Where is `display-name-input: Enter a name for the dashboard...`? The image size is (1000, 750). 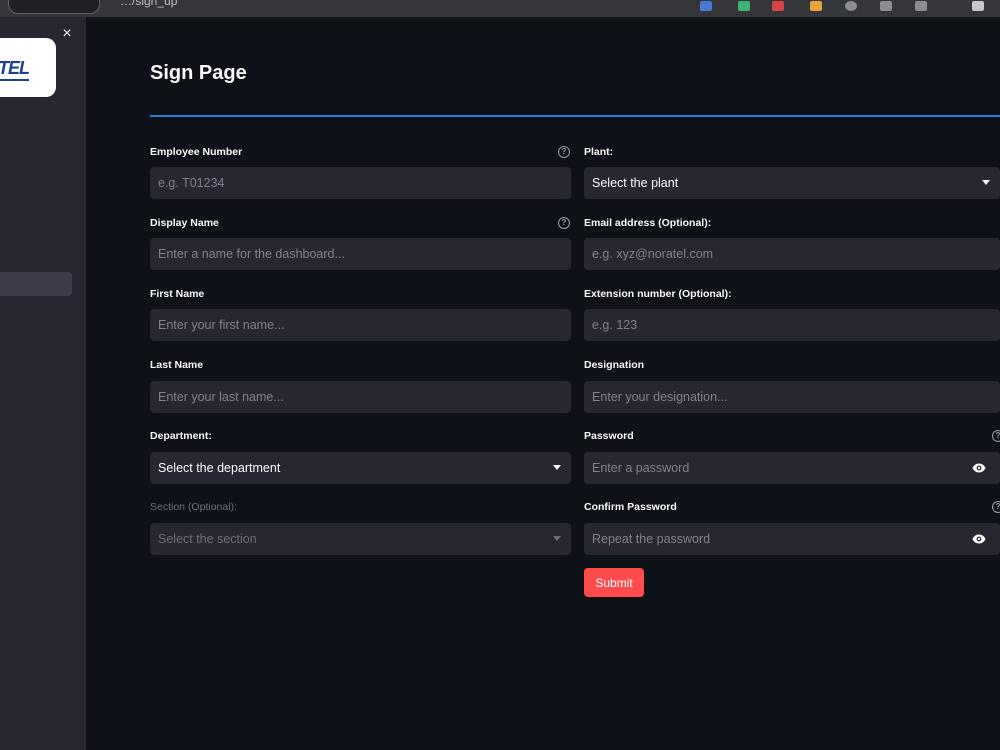 display-name-input: Enter a name for the dashboard... is located at coordinates (360, 254).